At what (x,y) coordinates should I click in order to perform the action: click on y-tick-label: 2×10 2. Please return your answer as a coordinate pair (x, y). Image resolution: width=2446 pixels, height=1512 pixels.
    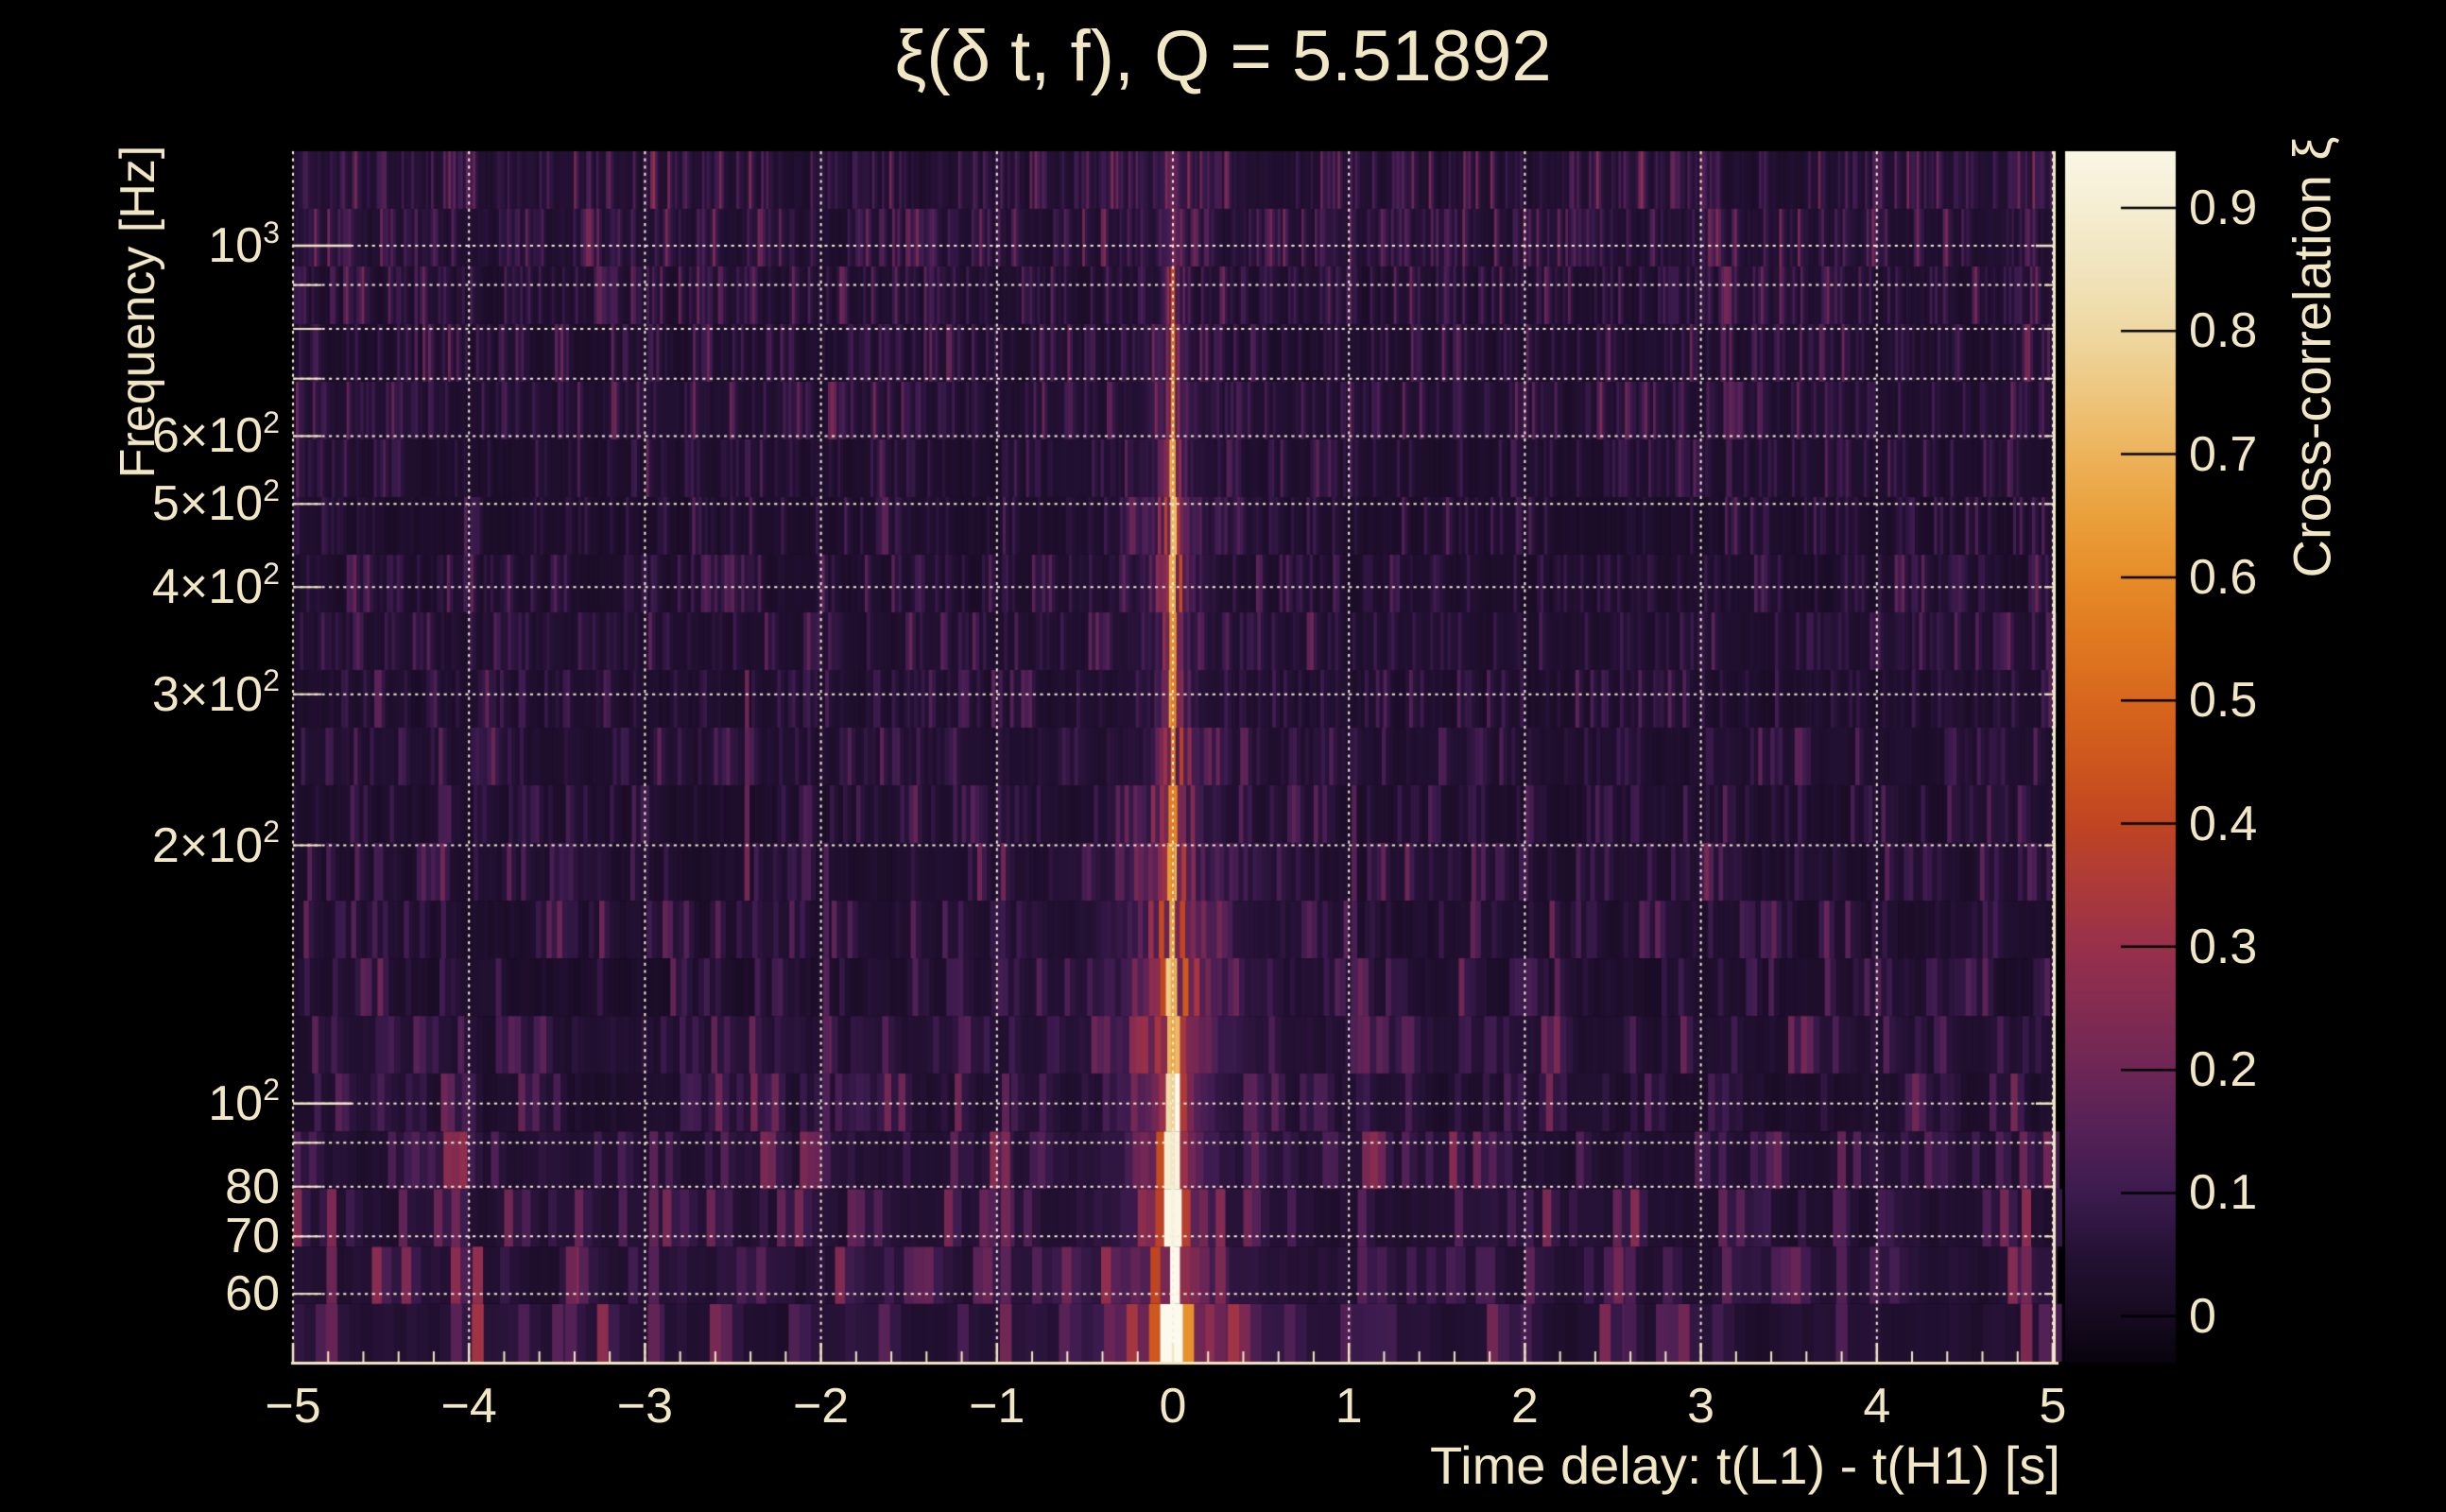
    Looking at the image, I should click on (215, 844).